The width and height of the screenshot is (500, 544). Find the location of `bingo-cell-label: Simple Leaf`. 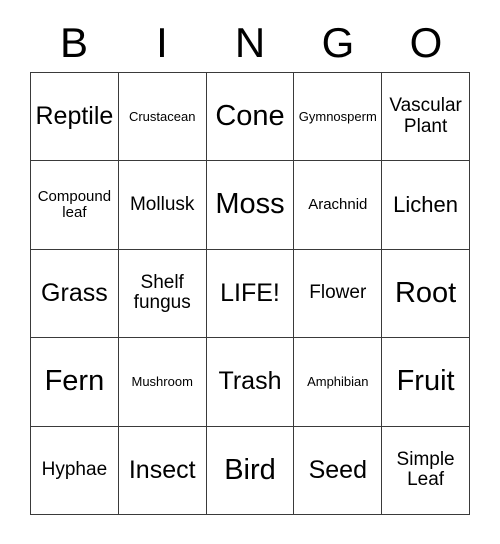

bingo-cell-label: Simple Leaf is located at coordinates (425, 469).